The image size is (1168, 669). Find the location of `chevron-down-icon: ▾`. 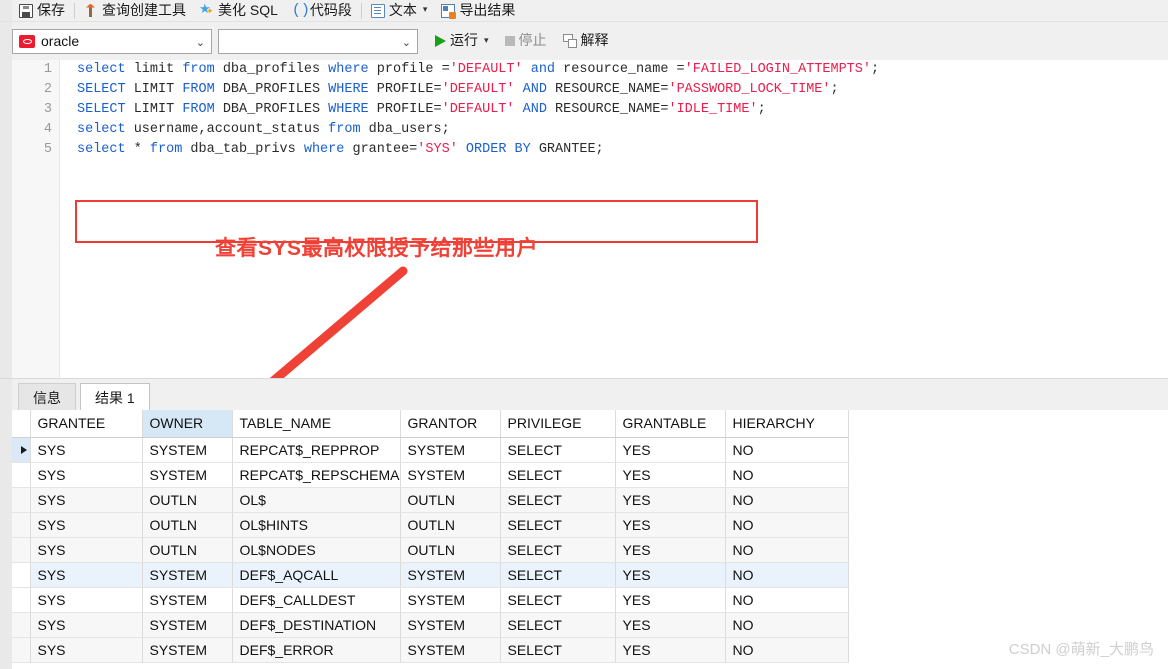

chevron-down-icon: ▾ is located at coordinates (486, 40).